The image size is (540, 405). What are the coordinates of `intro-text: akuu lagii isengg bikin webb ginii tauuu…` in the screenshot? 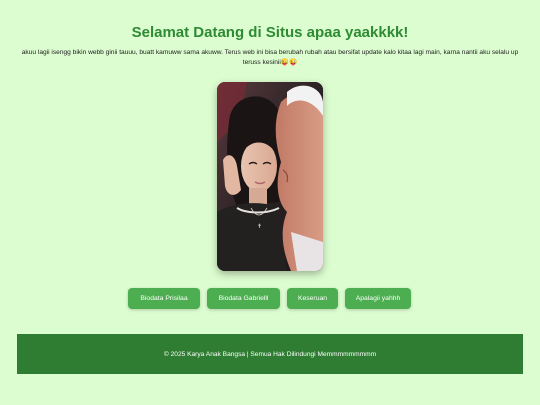 It's located at (270, 57).